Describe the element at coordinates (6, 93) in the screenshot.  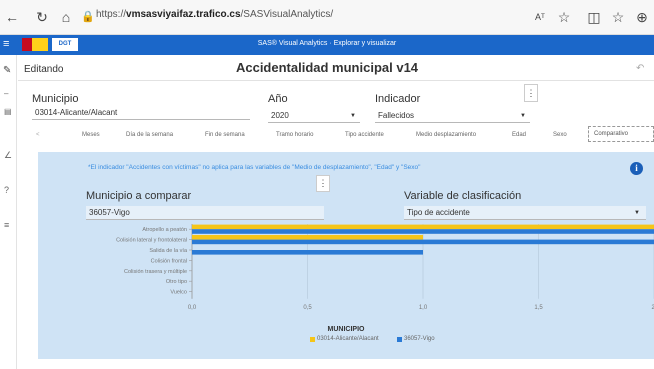
I see `collapse-icon: –` at that location.